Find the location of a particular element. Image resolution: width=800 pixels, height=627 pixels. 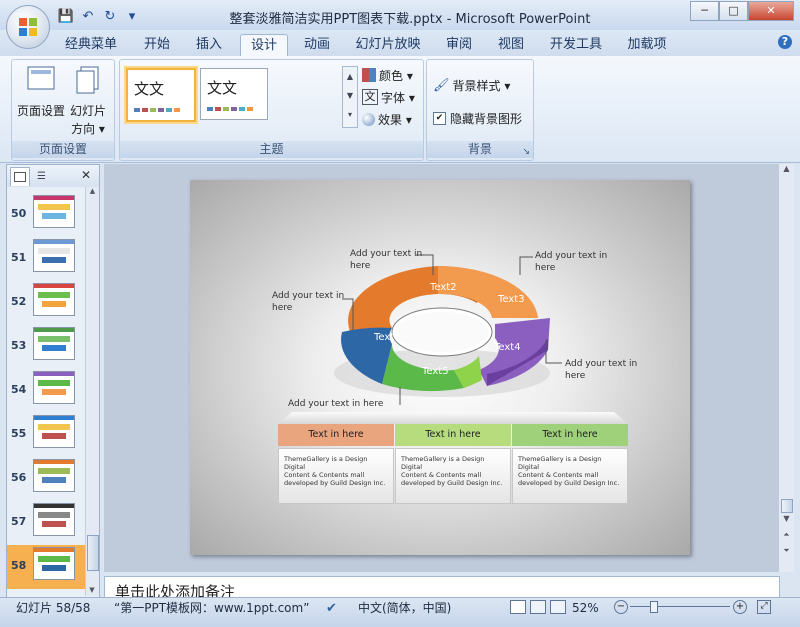

table-header-1: Text in here is located at coordinates (336, 435).